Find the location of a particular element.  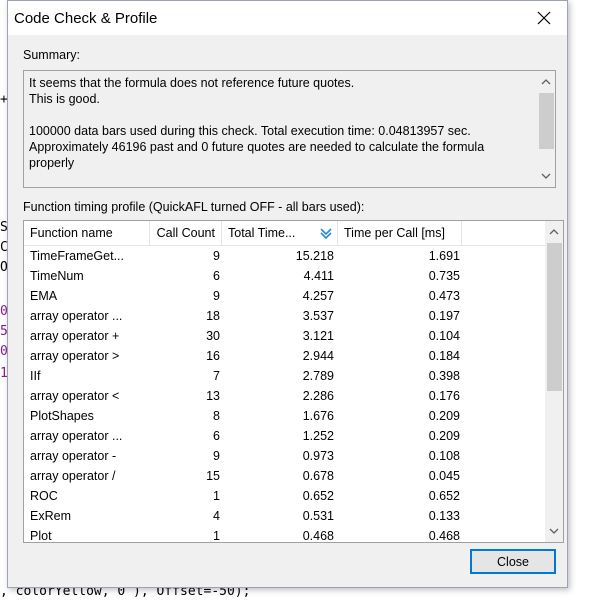

total-time-cell: 0.468 is located at coordinates (318, 536).